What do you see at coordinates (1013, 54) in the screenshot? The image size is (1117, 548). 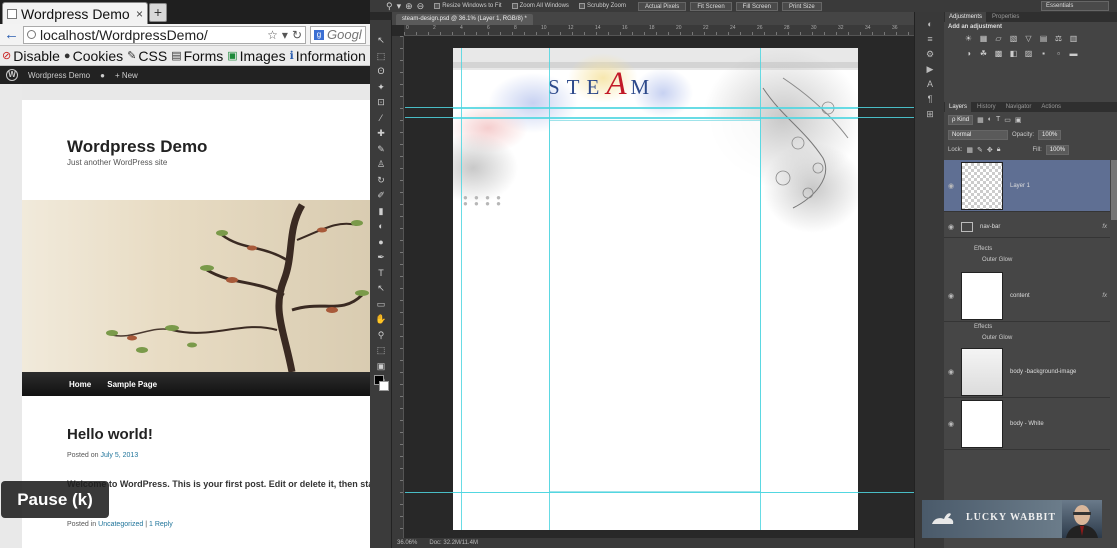 I see `invert-adjustment-icon: ◧` at bounding box center [1013, 54].